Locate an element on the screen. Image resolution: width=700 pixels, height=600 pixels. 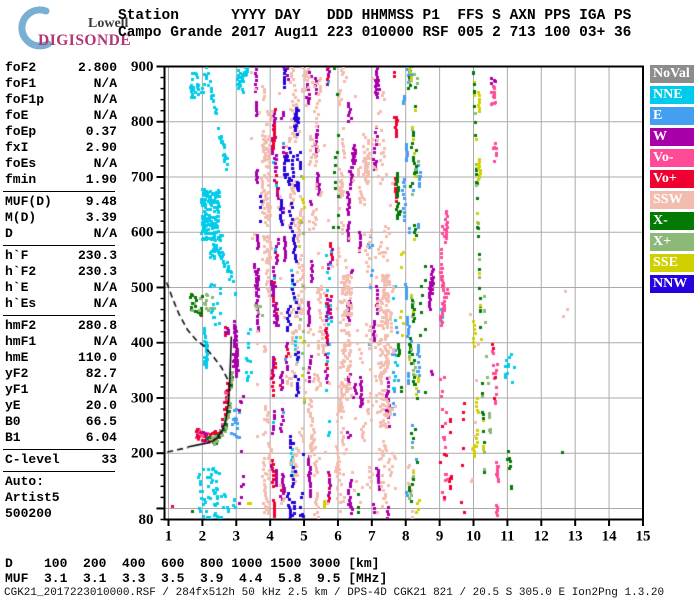
x-tick-label: 3 is located at coordinates (237, 537).